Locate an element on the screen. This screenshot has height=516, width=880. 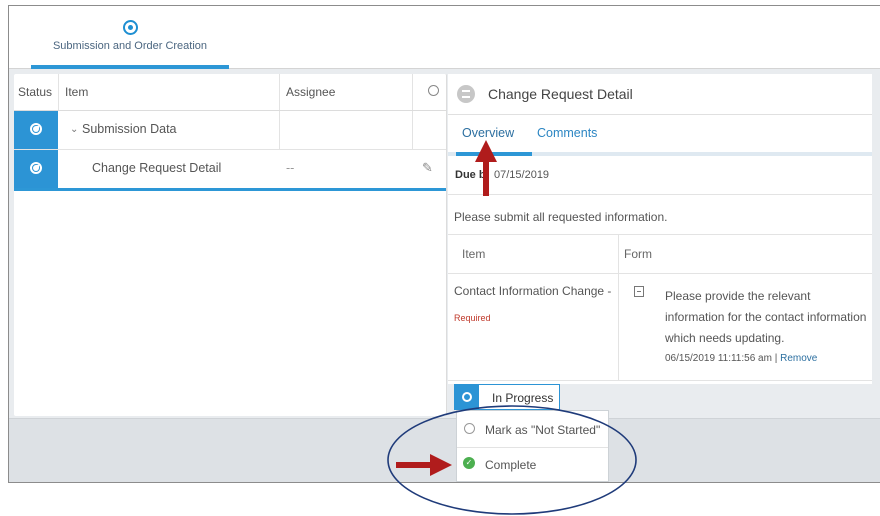
upload-timestamp-line: 06/15/2019 11:11:56 am | Remove is located at coordinates (741, 358).